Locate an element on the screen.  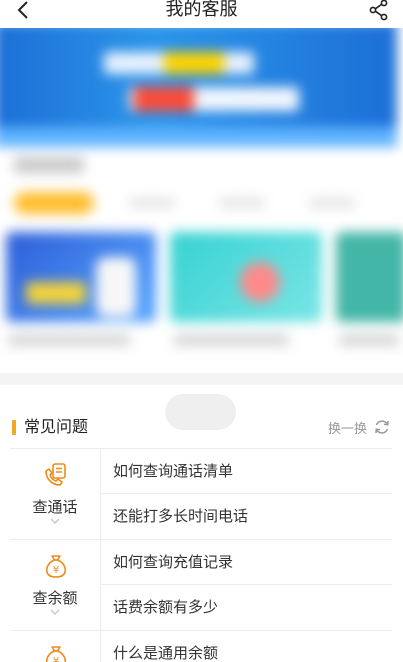
phone-bill-icon is located at coordinates (55, 474).